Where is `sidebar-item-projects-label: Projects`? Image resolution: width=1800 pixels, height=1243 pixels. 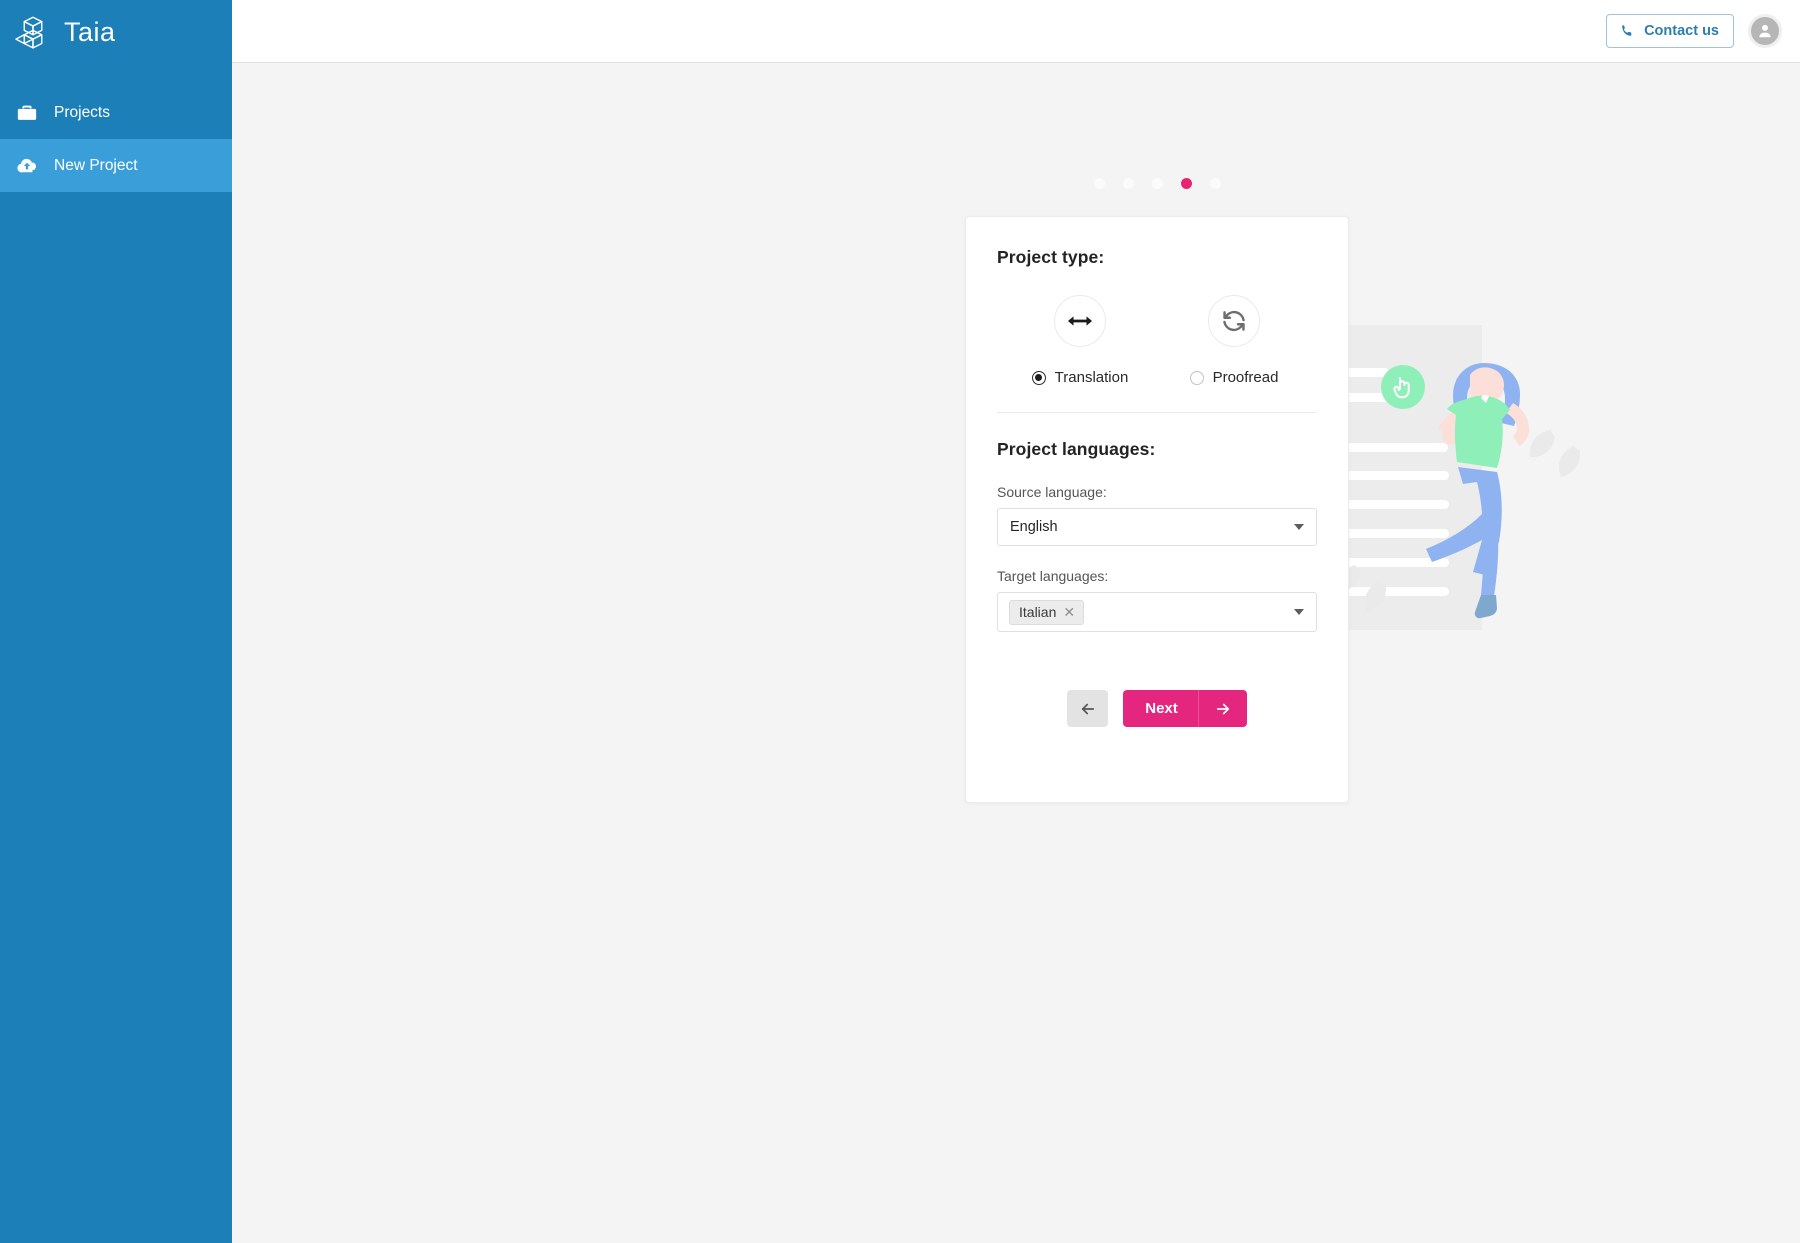
sidebar-item-projects-label: Projects is located at coordinates (82, 112).